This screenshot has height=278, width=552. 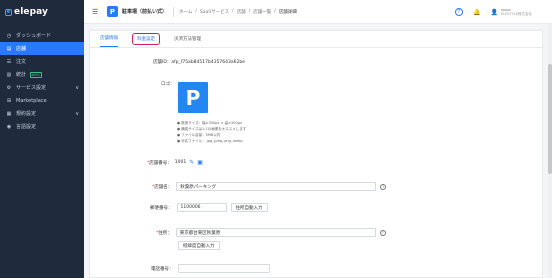 What do you see at coordinates (210, 141) in the screenshot?
I see `logo-note-filetype: ● 対応ファイル：.jpg,.jpeg,.png,.webp` at bounding box center [210, 141].